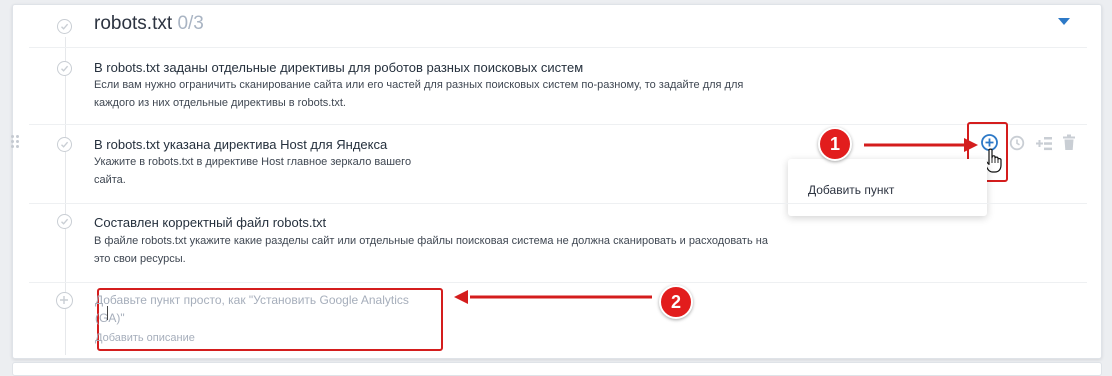  What do you see at coordinates (835, 144) in the screenshot?
I see `annotation-badge-1: 1` at bounding box center [835, 144].